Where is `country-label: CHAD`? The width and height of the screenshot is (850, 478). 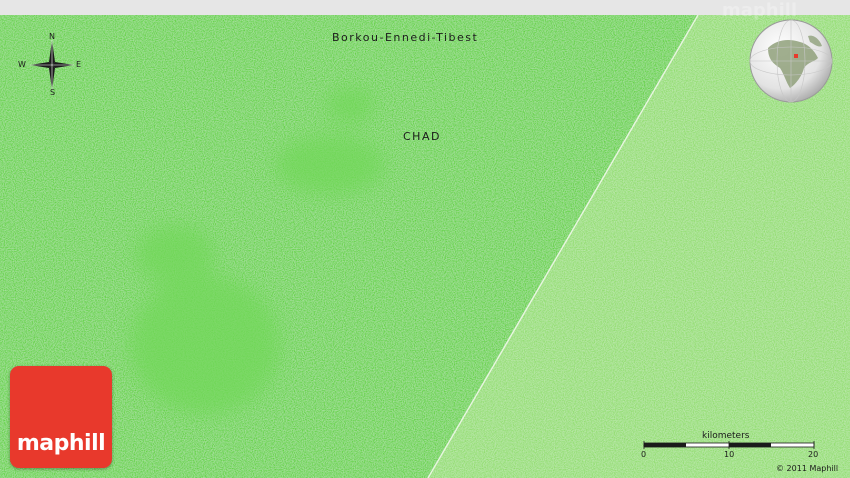 country-label: CHAD is located at coordinates (422, 136).